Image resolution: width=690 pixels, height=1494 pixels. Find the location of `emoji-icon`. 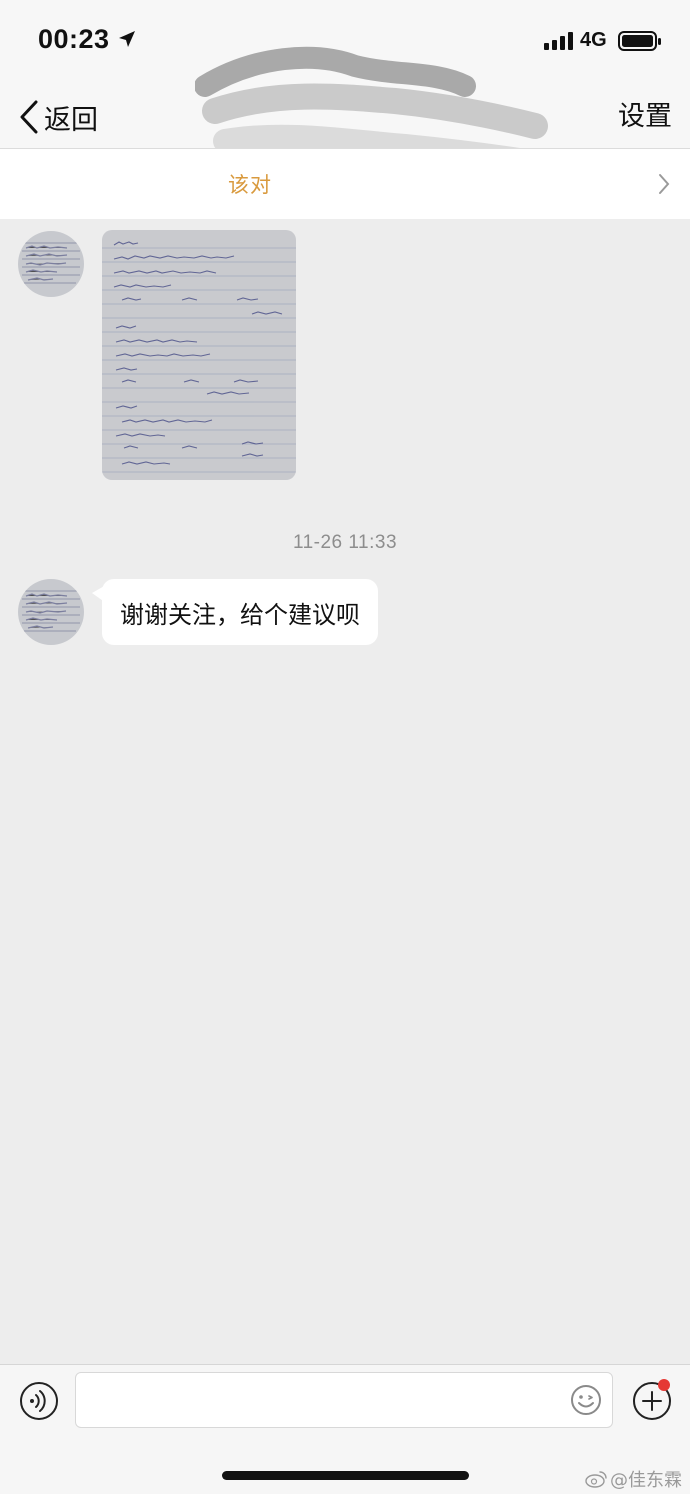

emoji-icon is located at coordinates (586, 1400).